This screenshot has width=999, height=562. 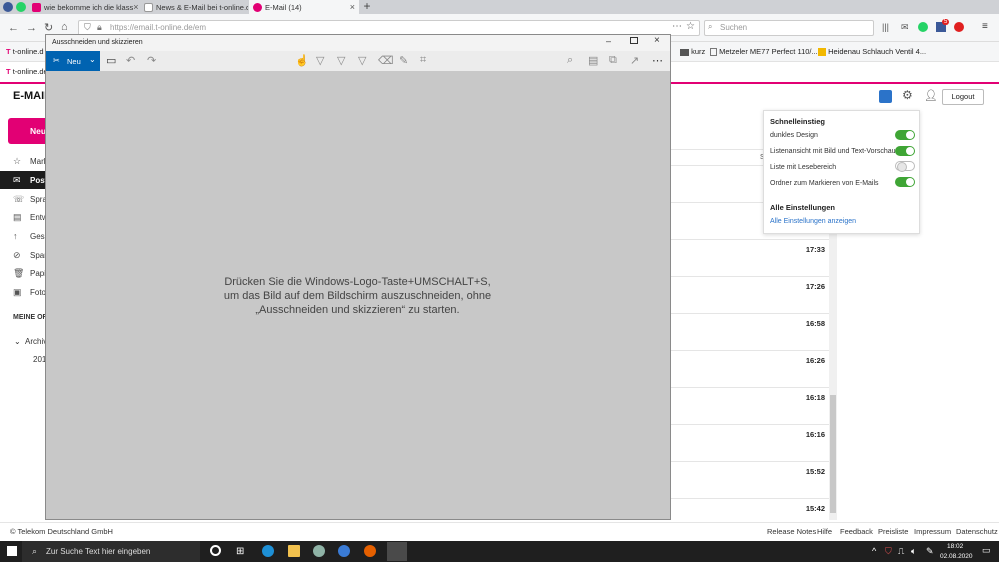 I want to click on ruler-icon: ✎, so click(x=403, y=60).